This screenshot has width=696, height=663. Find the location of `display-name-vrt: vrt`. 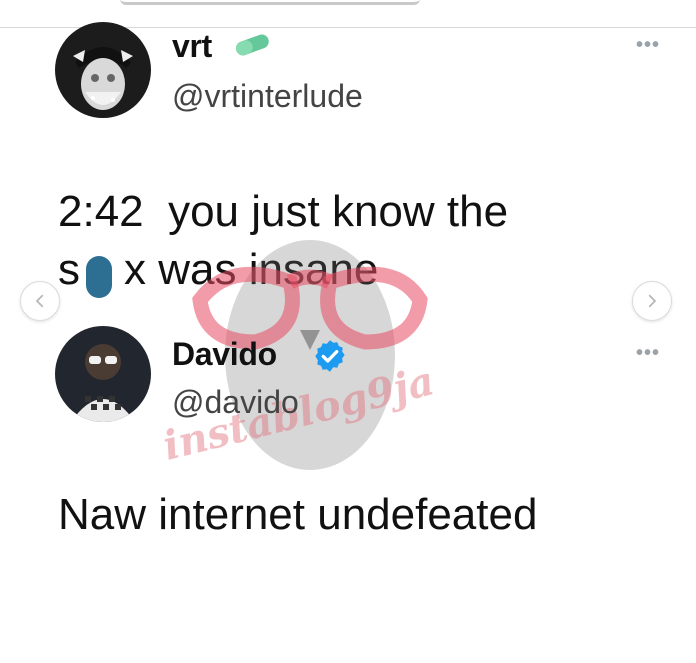

display-name-vrt: vrt is located at coordinates (192, 46).